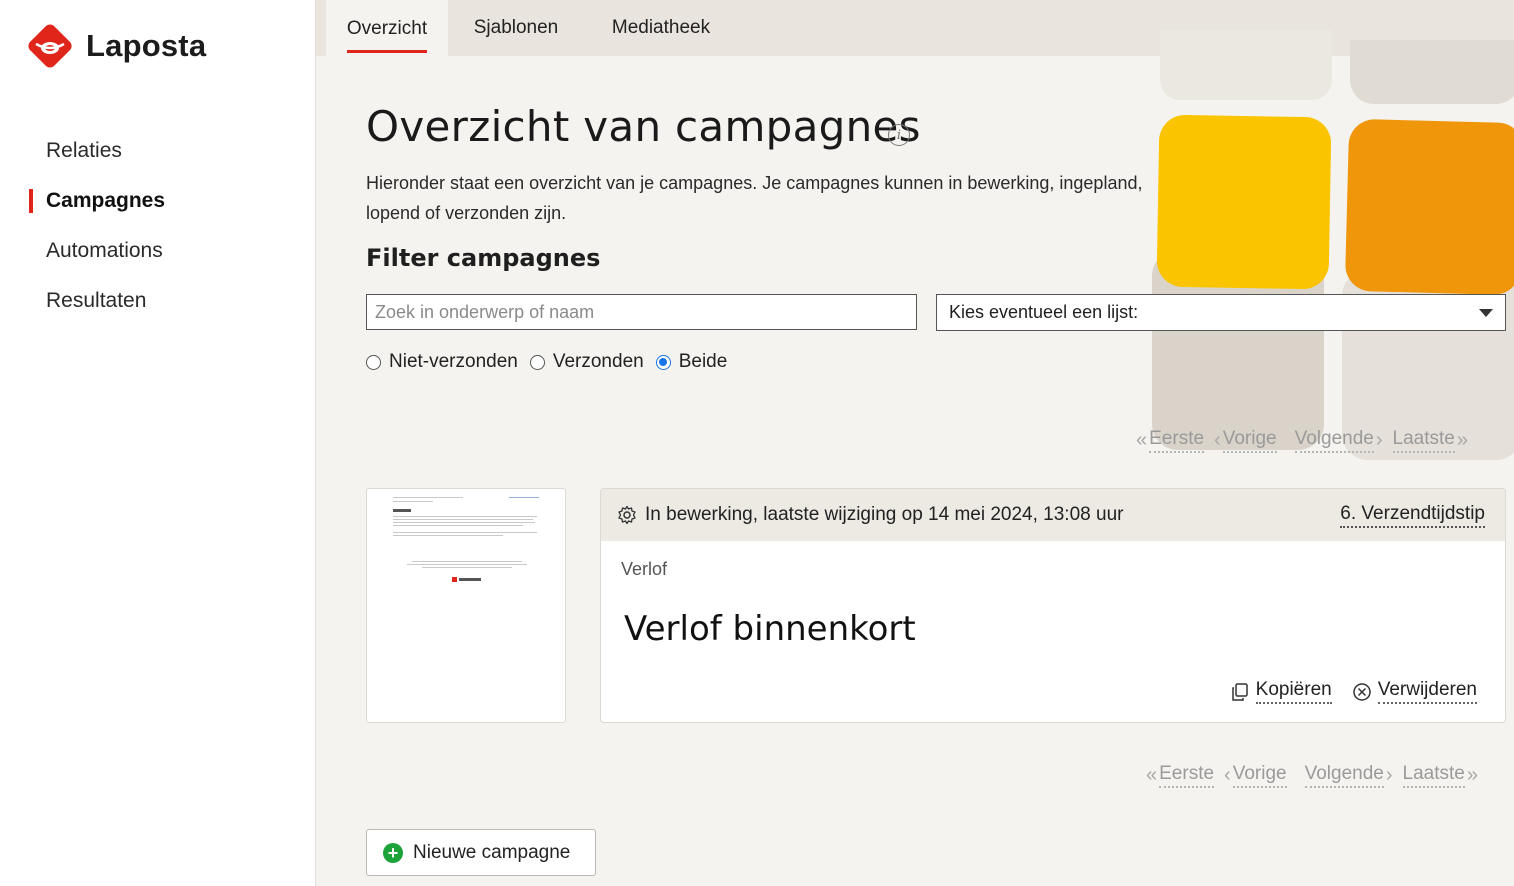 The width and height of the screenshot is (1514, 886). I want to click on tab-mediatheek: Mediatheek, so click(661, 28).